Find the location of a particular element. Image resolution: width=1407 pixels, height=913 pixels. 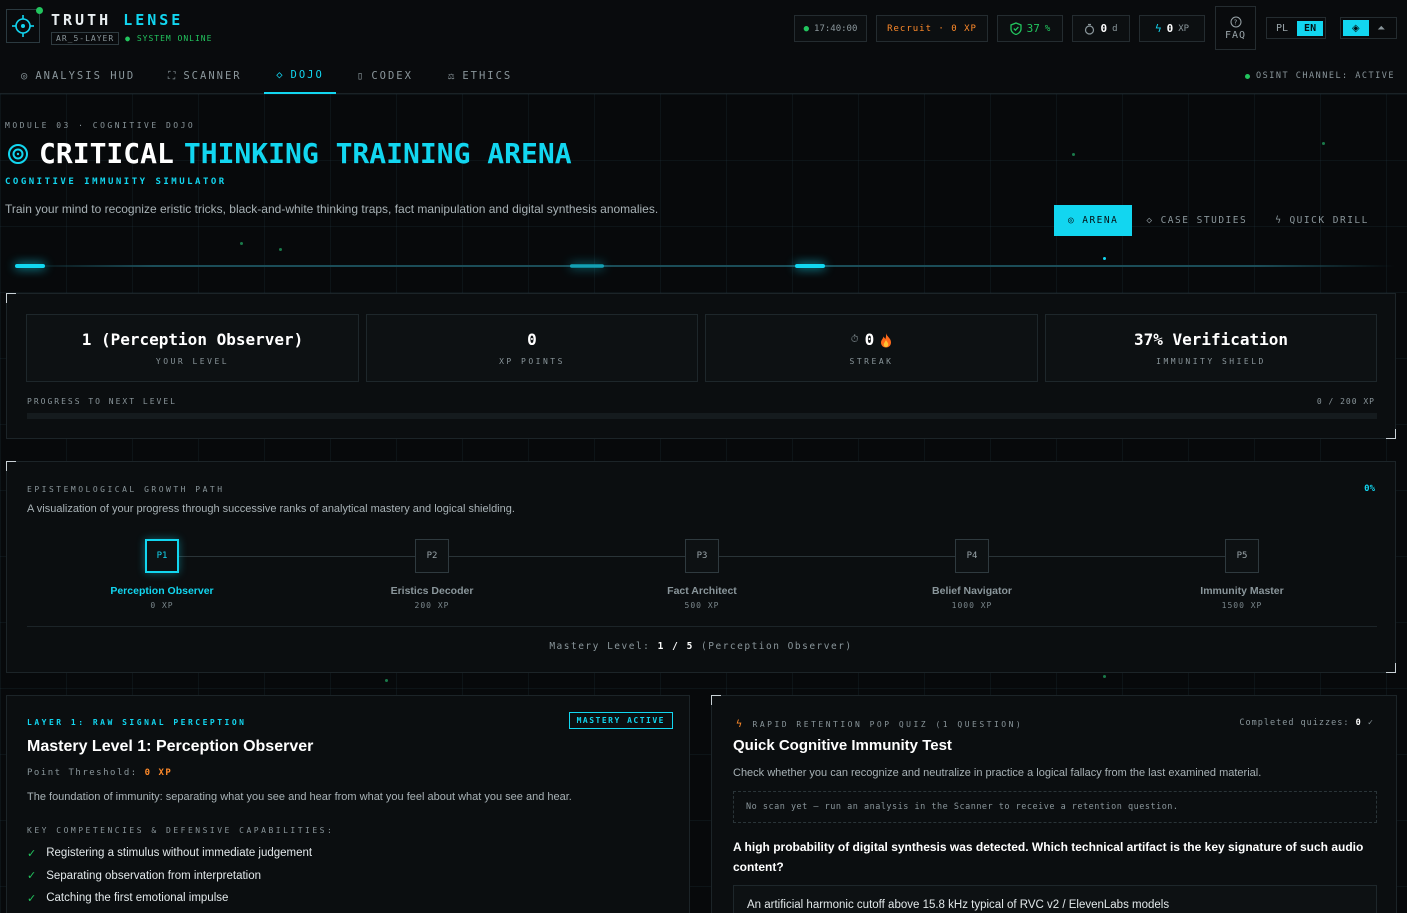

stat-streak-value-row: ⏱ 0 is located at coordinates (871, 339).